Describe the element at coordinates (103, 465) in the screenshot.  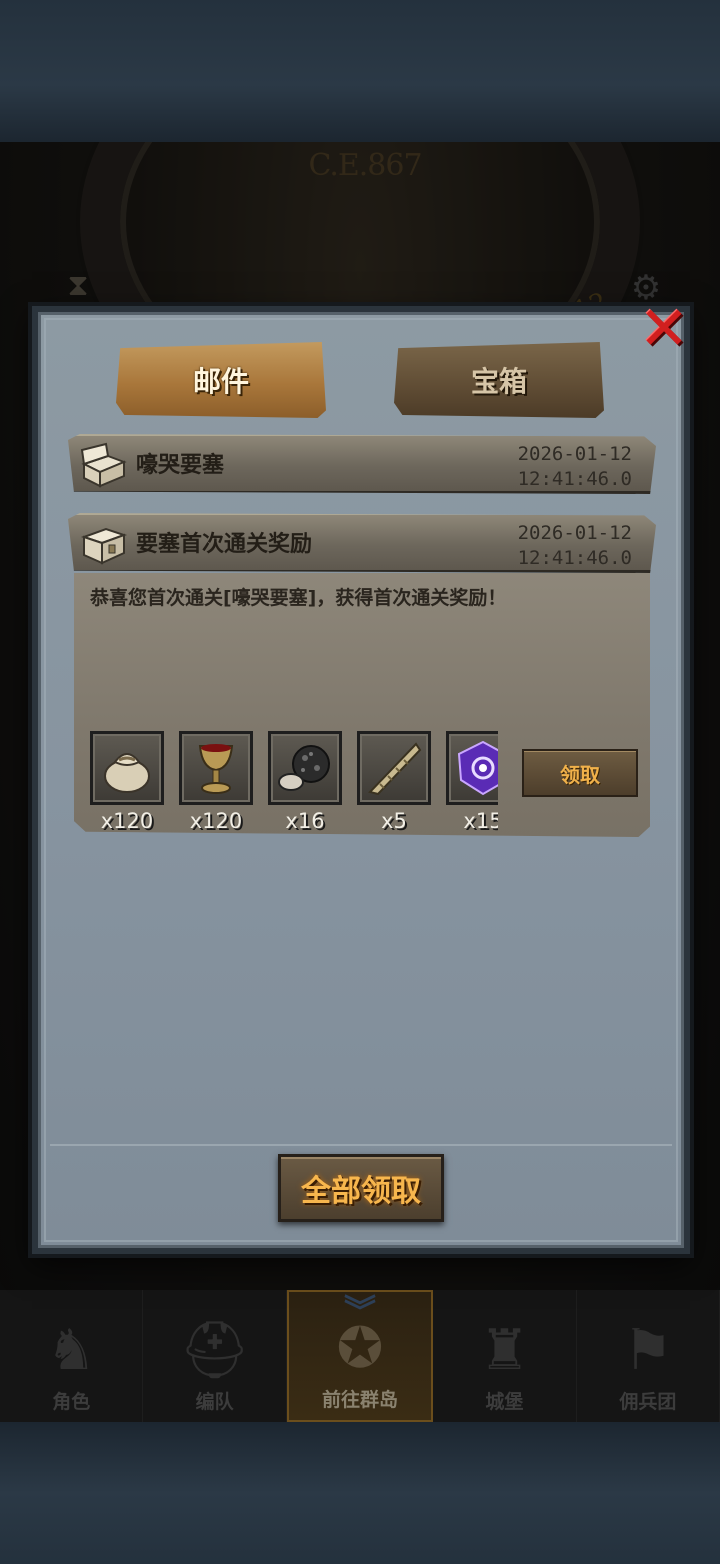
I see `open-chest-icon` at that location.